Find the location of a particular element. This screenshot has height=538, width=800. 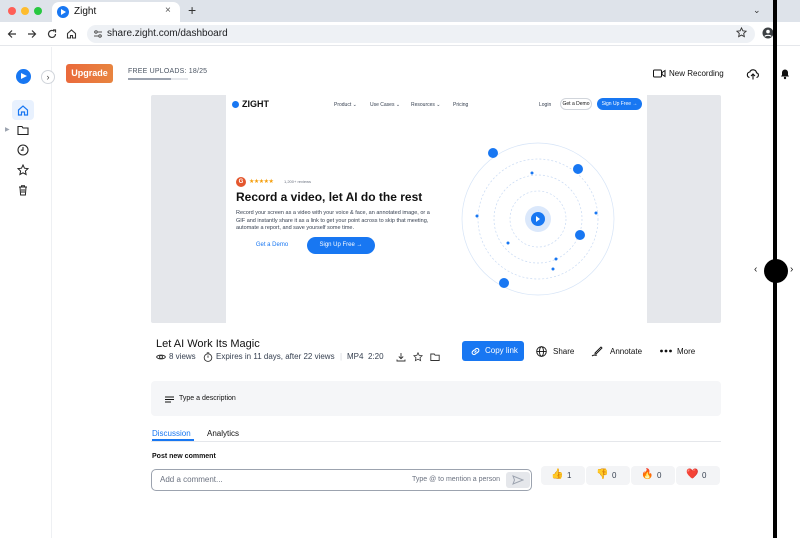

preview-nav-resources: Resources ⌄ is located at coordinates (426, 105).